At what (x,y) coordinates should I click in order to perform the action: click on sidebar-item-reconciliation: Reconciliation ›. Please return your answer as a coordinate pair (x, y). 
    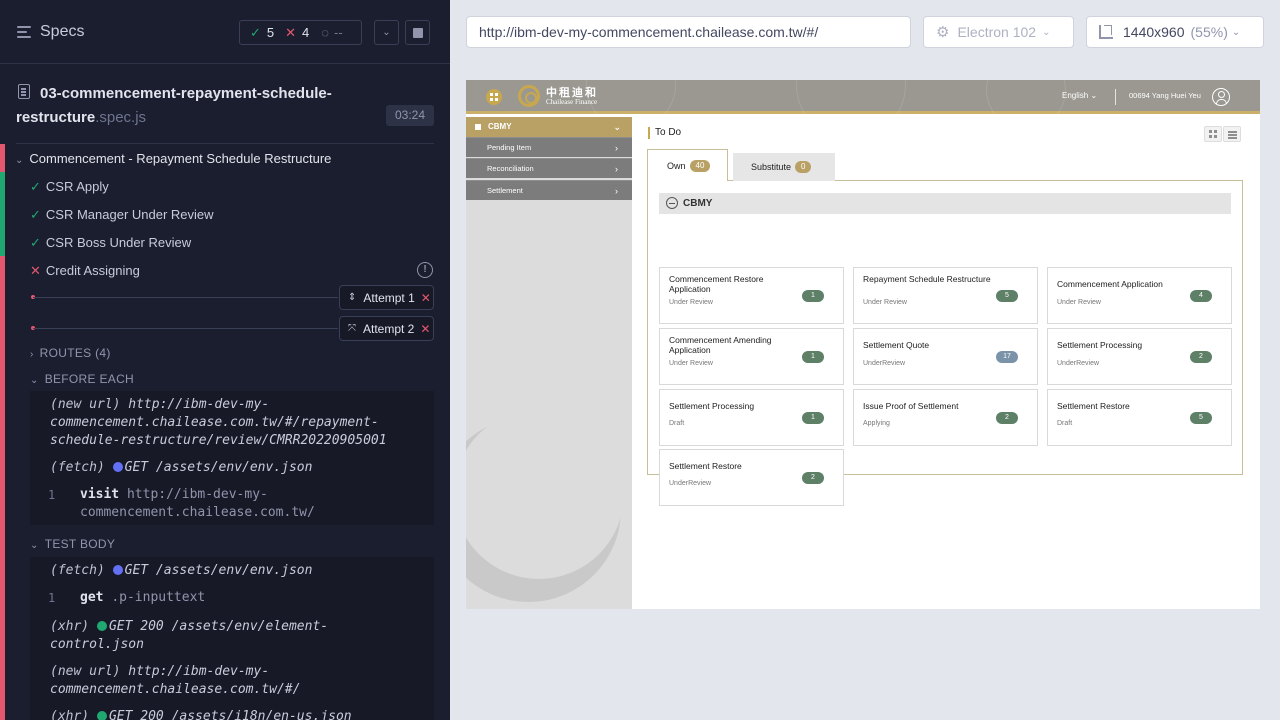
    Looking at the image, I should click on (549, 168).